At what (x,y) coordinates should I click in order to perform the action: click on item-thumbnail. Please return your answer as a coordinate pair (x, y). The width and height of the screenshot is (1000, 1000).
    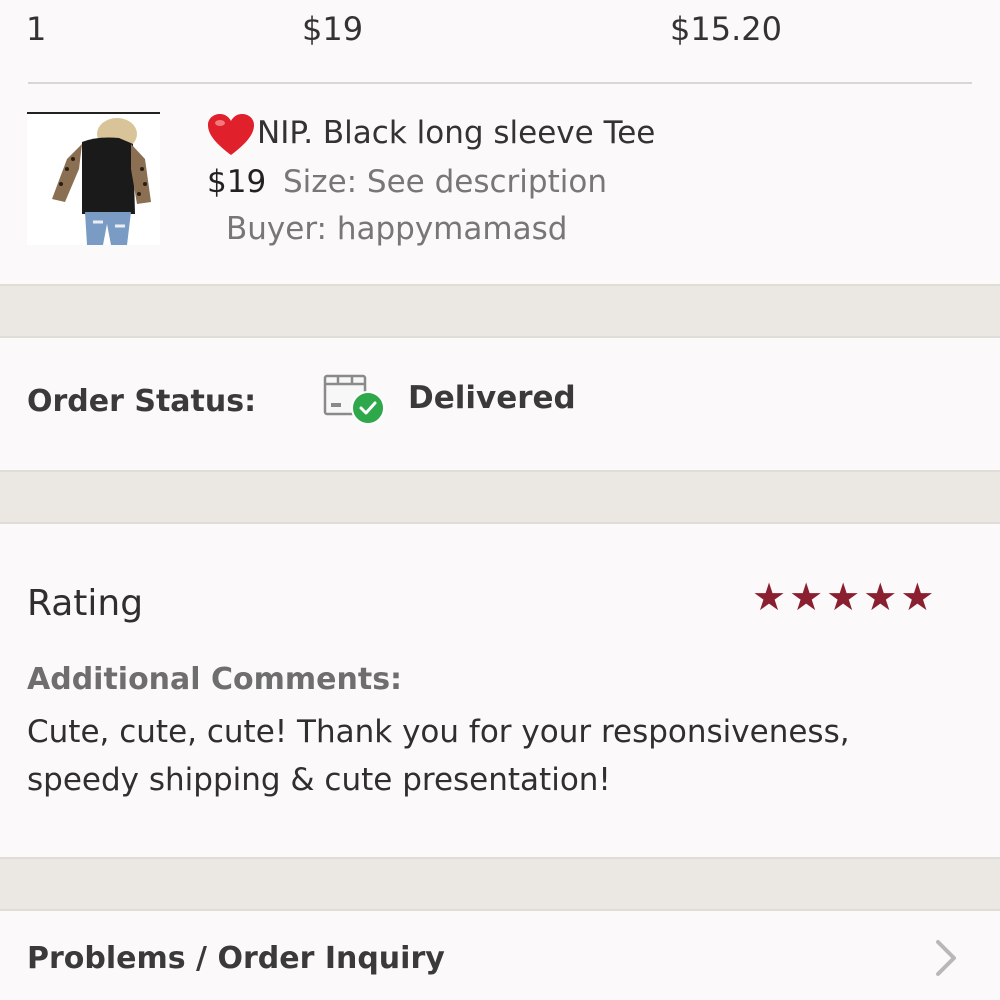
    Looking at the image, I should click on (93, 178).